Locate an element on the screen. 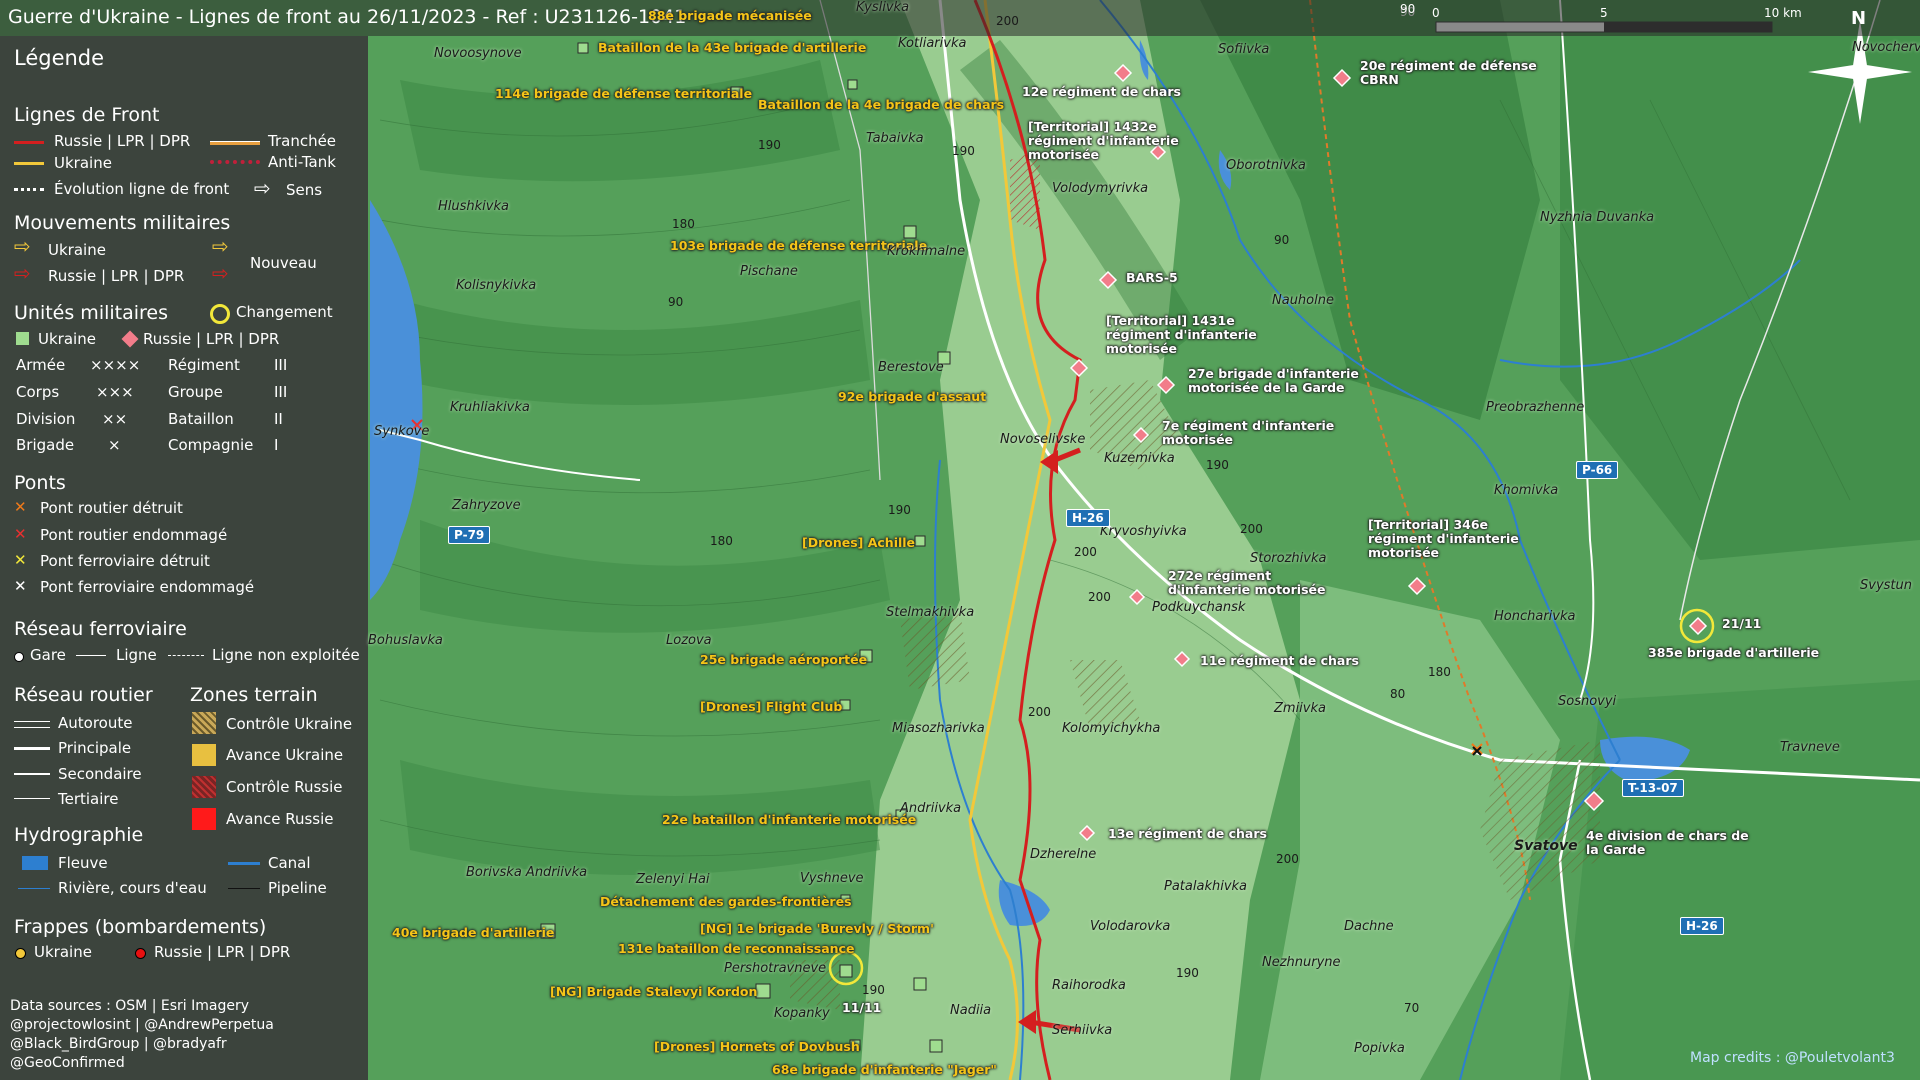 This screenshot has height=1080, width=1920. front-direction-label: Sens is located at coordinates (304, 190).